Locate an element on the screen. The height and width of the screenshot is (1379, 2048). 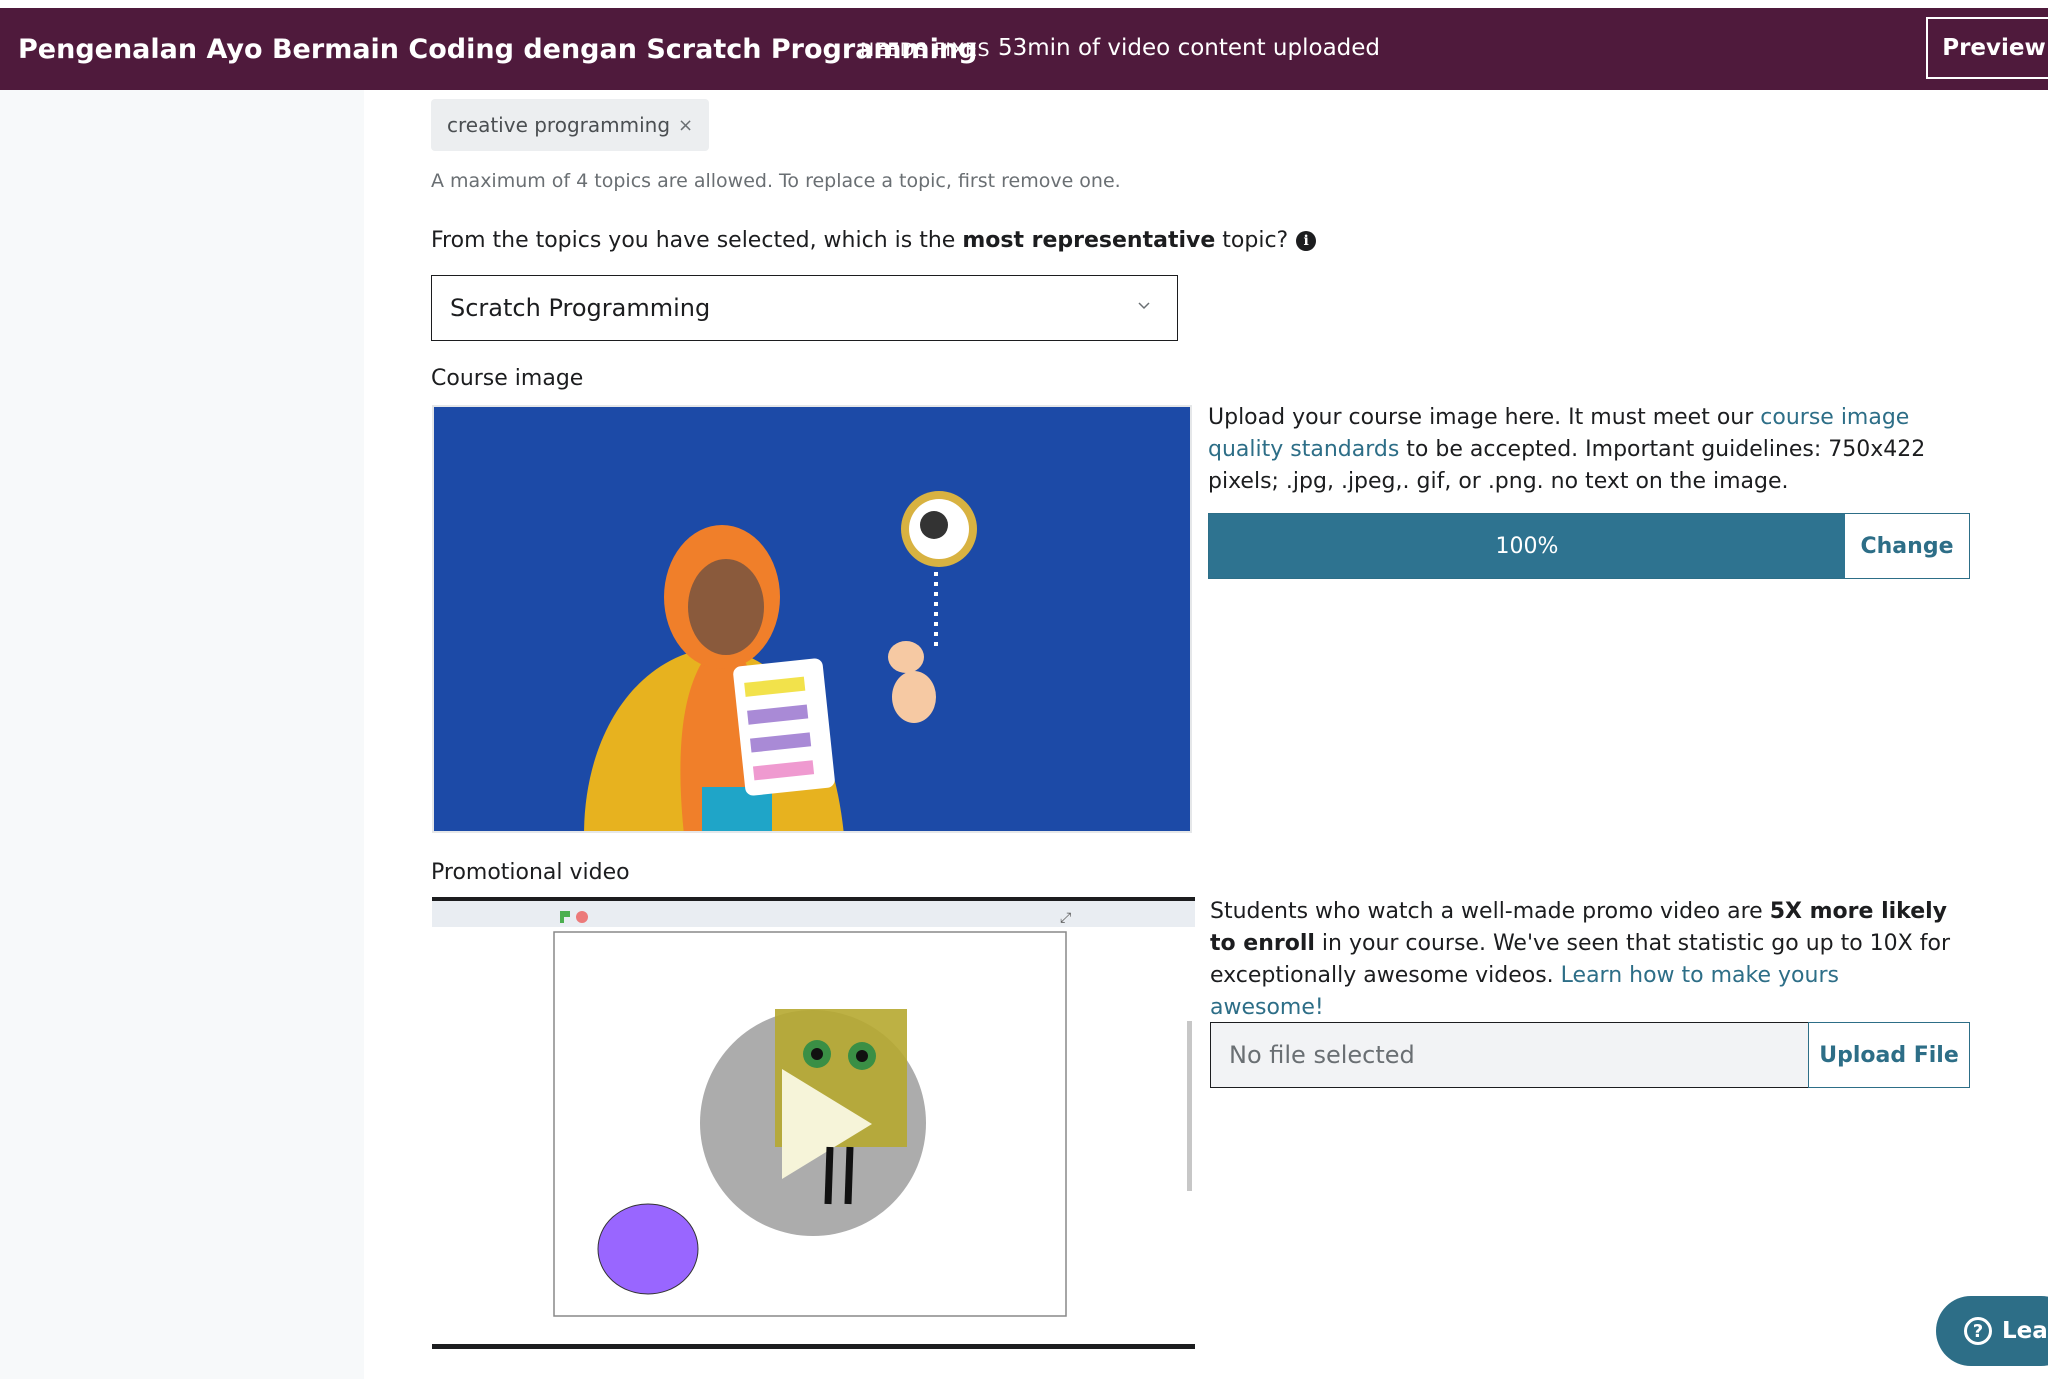
question-text-after: topic? is located at coordinates (1252, 240).